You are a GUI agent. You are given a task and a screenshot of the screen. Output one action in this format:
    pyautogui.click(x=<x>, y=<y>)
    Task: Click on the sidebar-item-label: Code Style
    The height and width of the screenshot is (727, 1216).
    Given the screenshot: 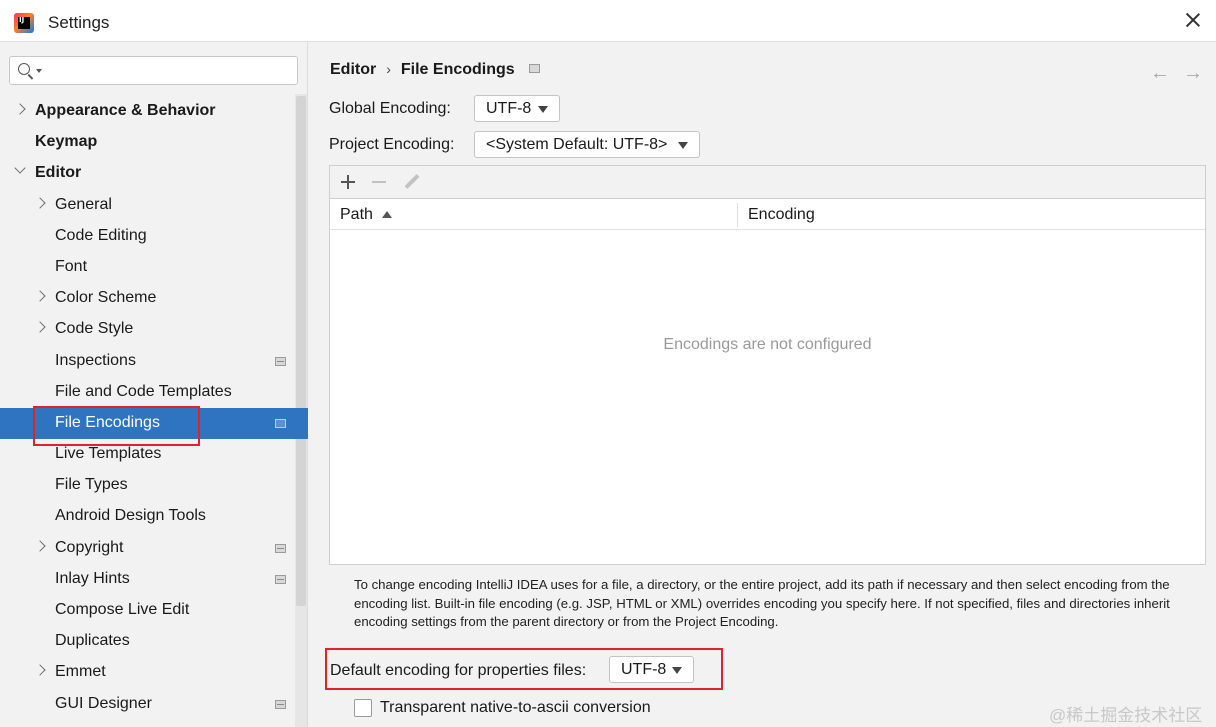 What is the action you would take?
    pyautogui.click(x=94, y=329)
    